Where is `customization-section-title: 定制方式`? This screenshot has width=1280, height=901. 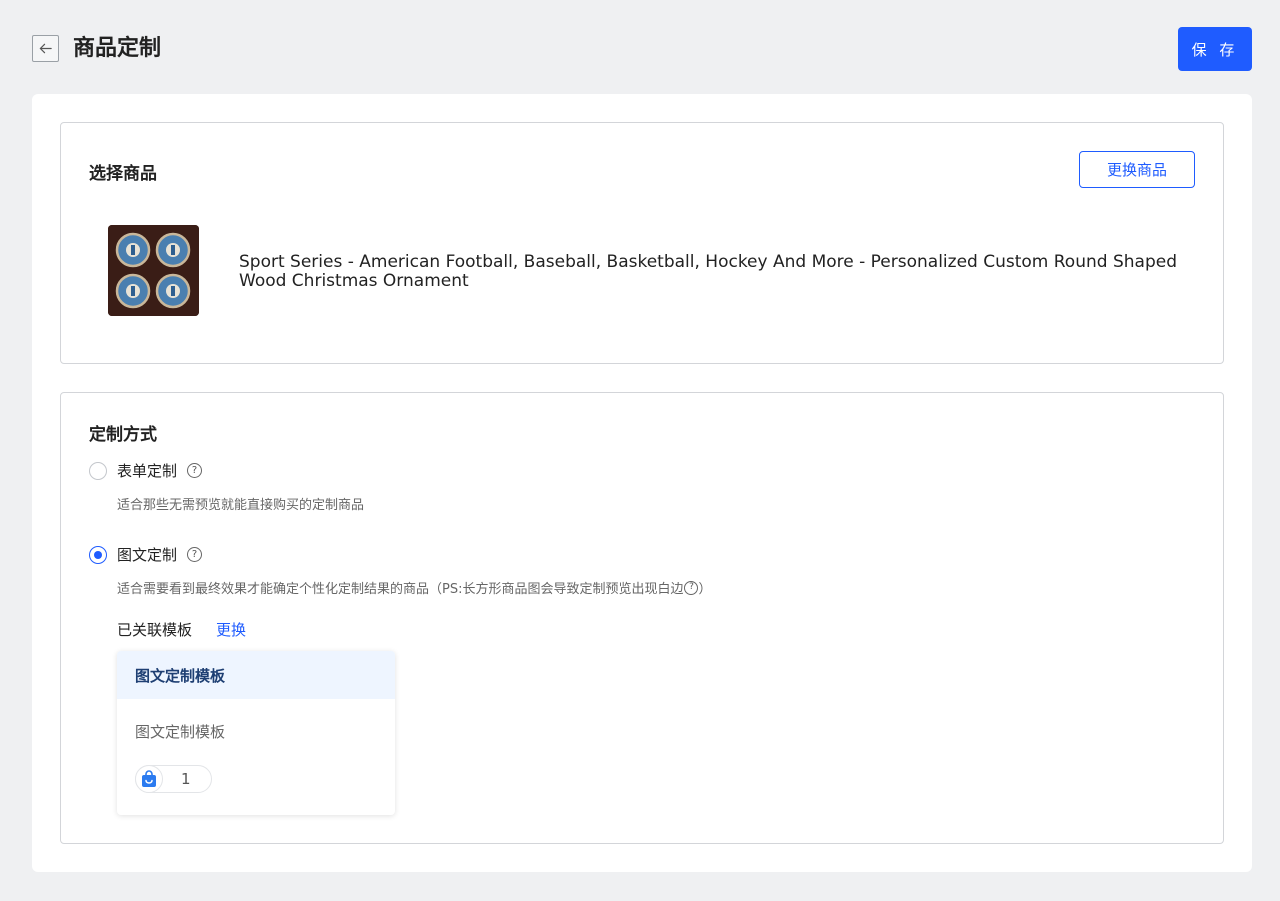 customization-section-title: 定制方式 is located at coordinates (123, 435).